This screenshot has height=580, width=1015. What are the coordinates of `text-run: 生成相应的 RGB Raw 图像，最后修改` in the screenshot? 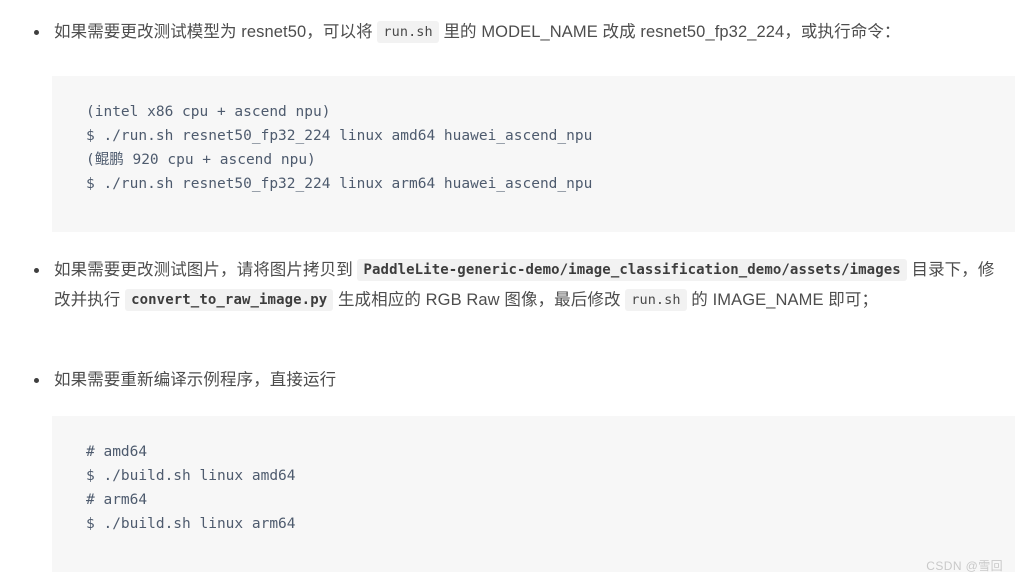 It's located at (479, 300).